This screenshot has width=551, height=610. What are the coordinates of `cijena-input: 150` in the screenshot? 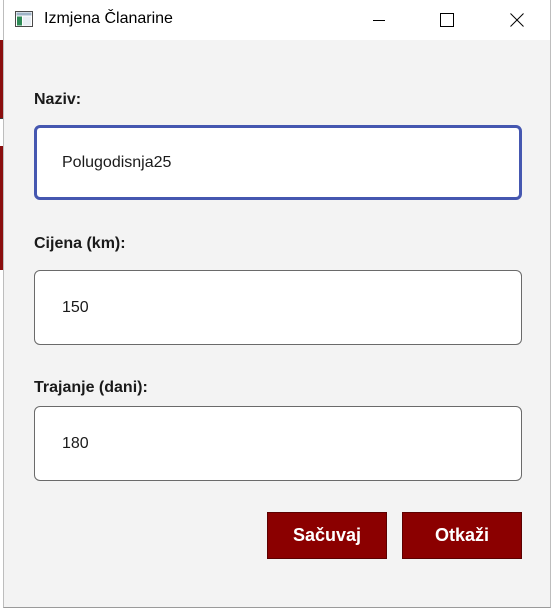 It's located at (278, 307).